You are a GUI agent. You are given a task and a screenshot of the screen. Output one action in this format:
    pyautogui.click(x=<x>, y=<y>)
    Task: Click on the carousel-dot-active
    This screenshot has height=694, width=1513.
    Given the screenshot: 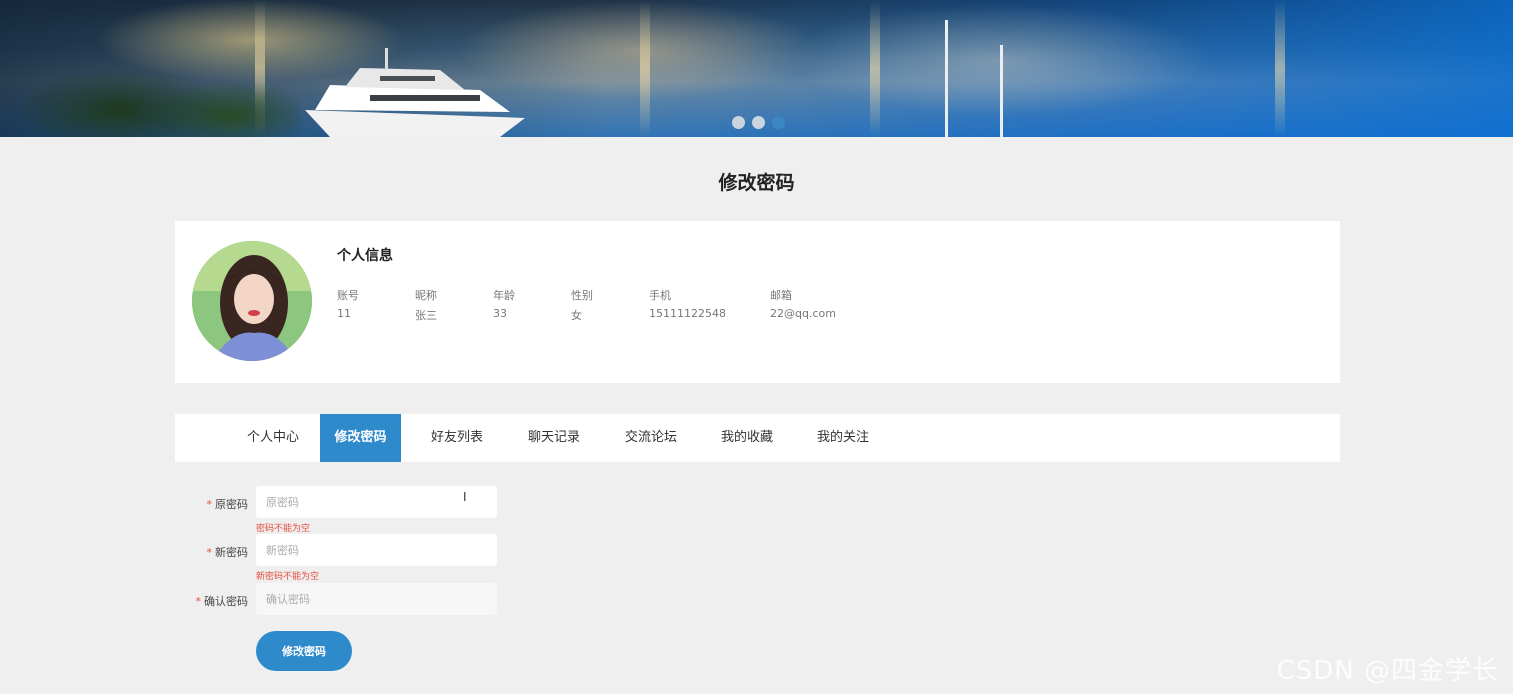 What is the action you would take?
    pyautogui.click(x=778, y=122)
    